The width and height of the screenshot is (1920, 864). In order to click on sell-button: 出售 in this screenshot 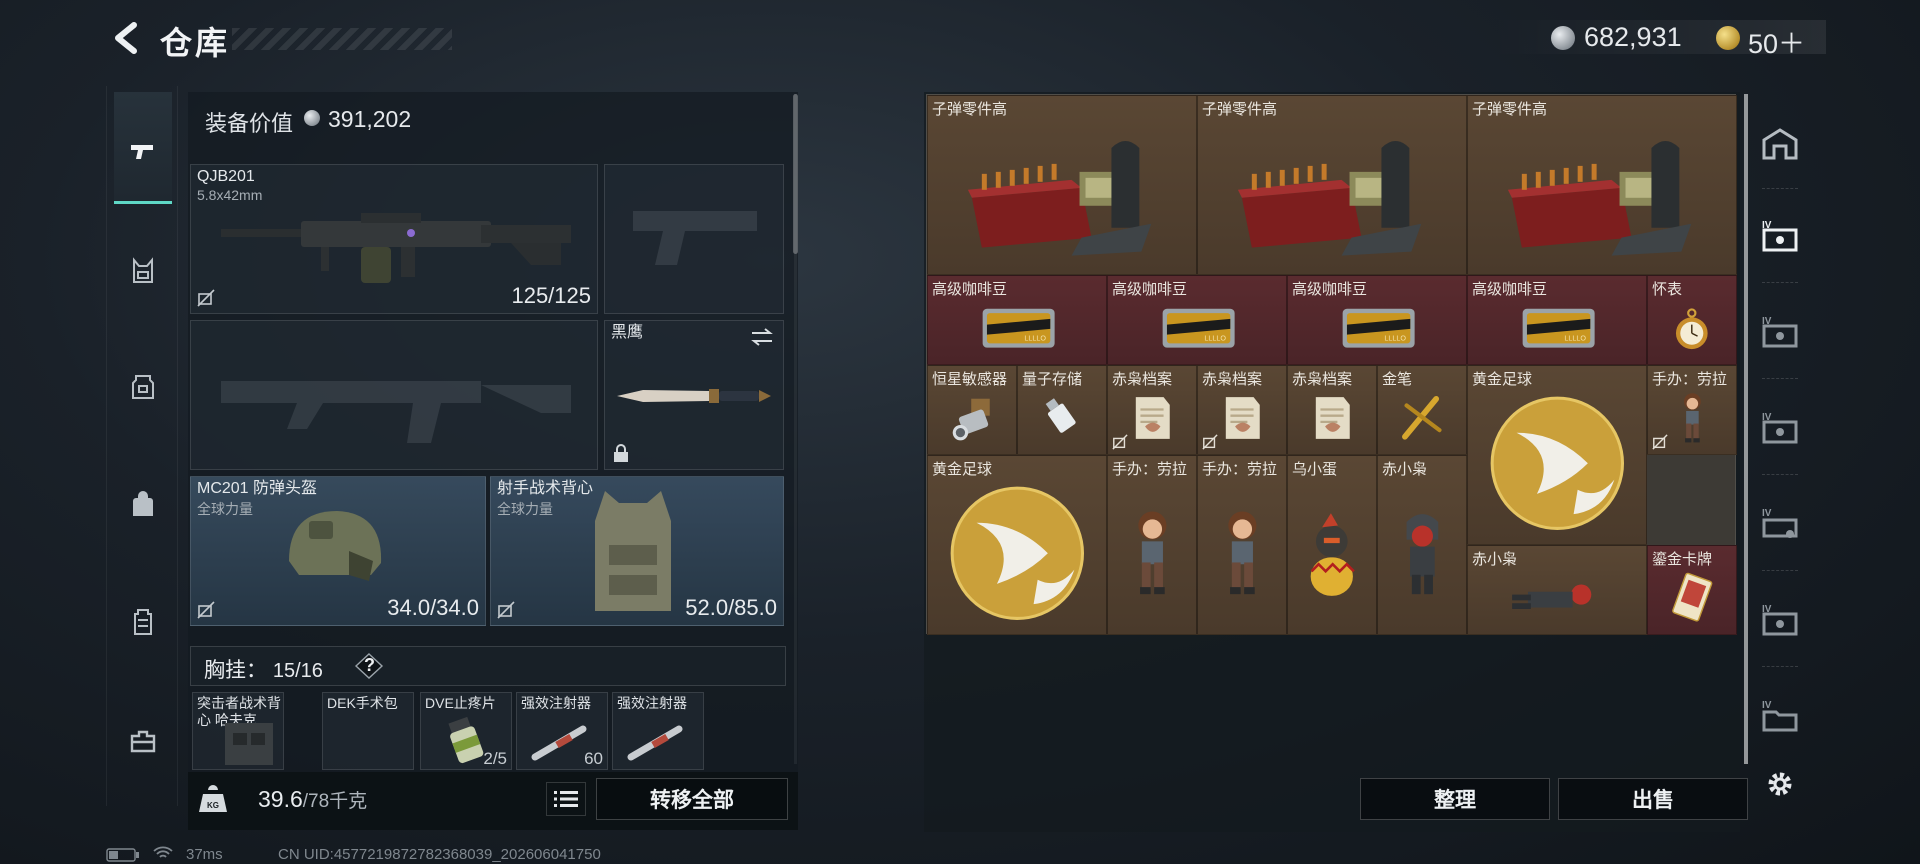, I will do `click(1653, 799)`.